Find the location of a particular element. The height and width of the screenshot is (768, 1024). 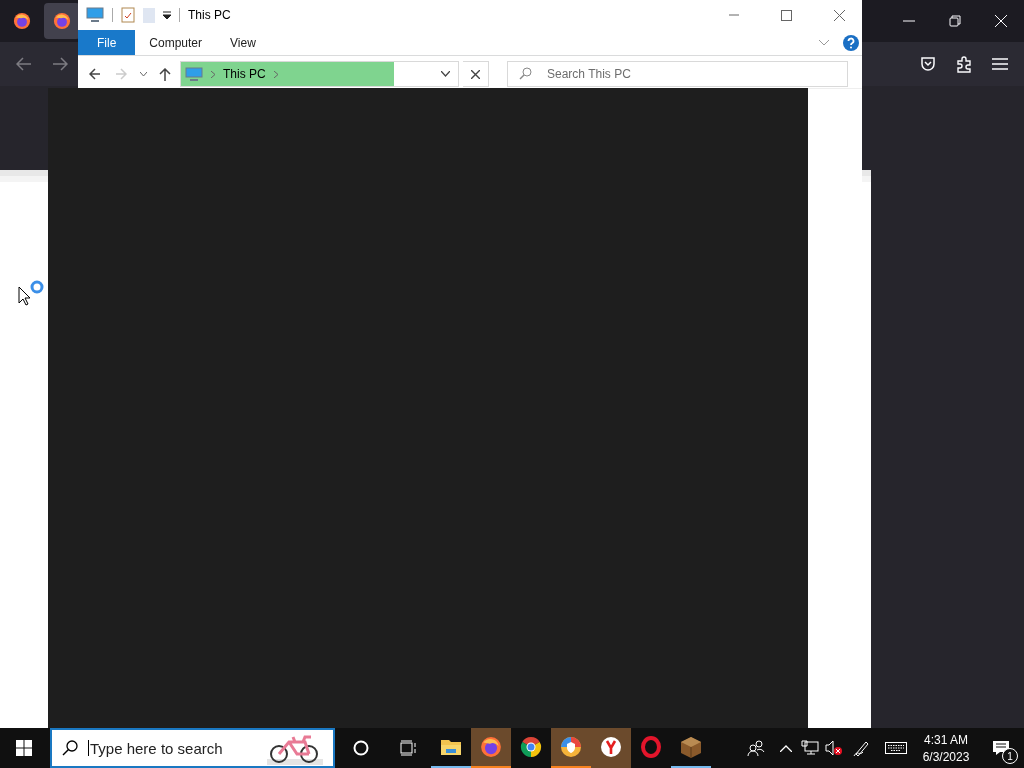

speaker-muted-icon is located at coordinates (834, 748).